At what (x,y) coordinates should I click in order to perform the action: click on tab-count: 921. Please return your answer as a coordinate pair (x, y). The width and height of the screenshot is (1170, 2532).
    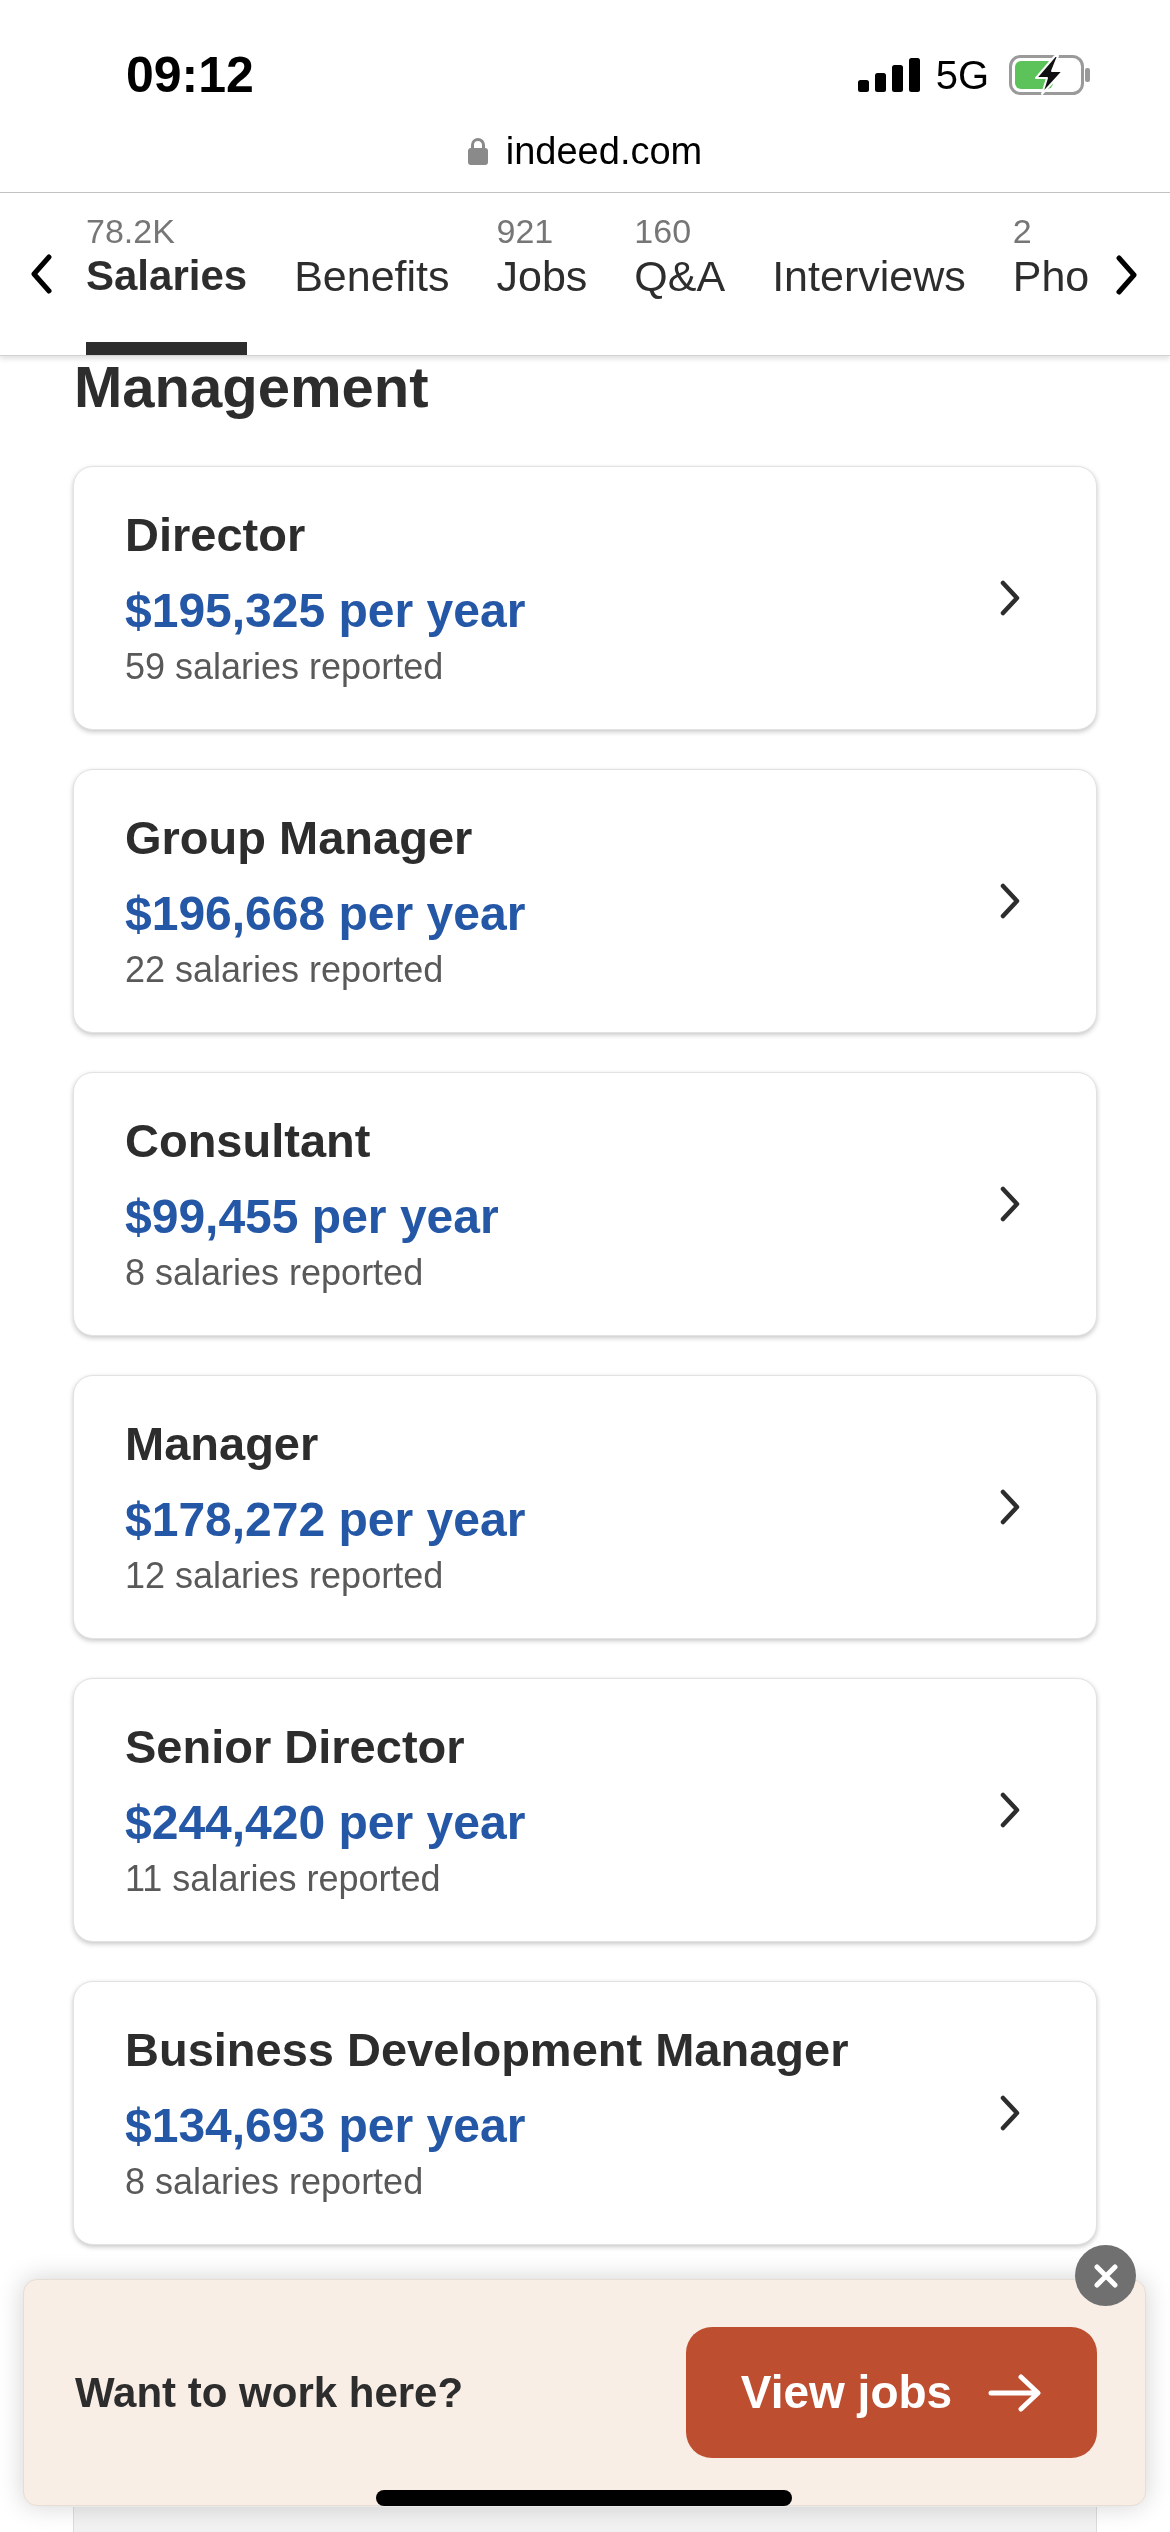
    Looking at the image, I should click on (525, 231).